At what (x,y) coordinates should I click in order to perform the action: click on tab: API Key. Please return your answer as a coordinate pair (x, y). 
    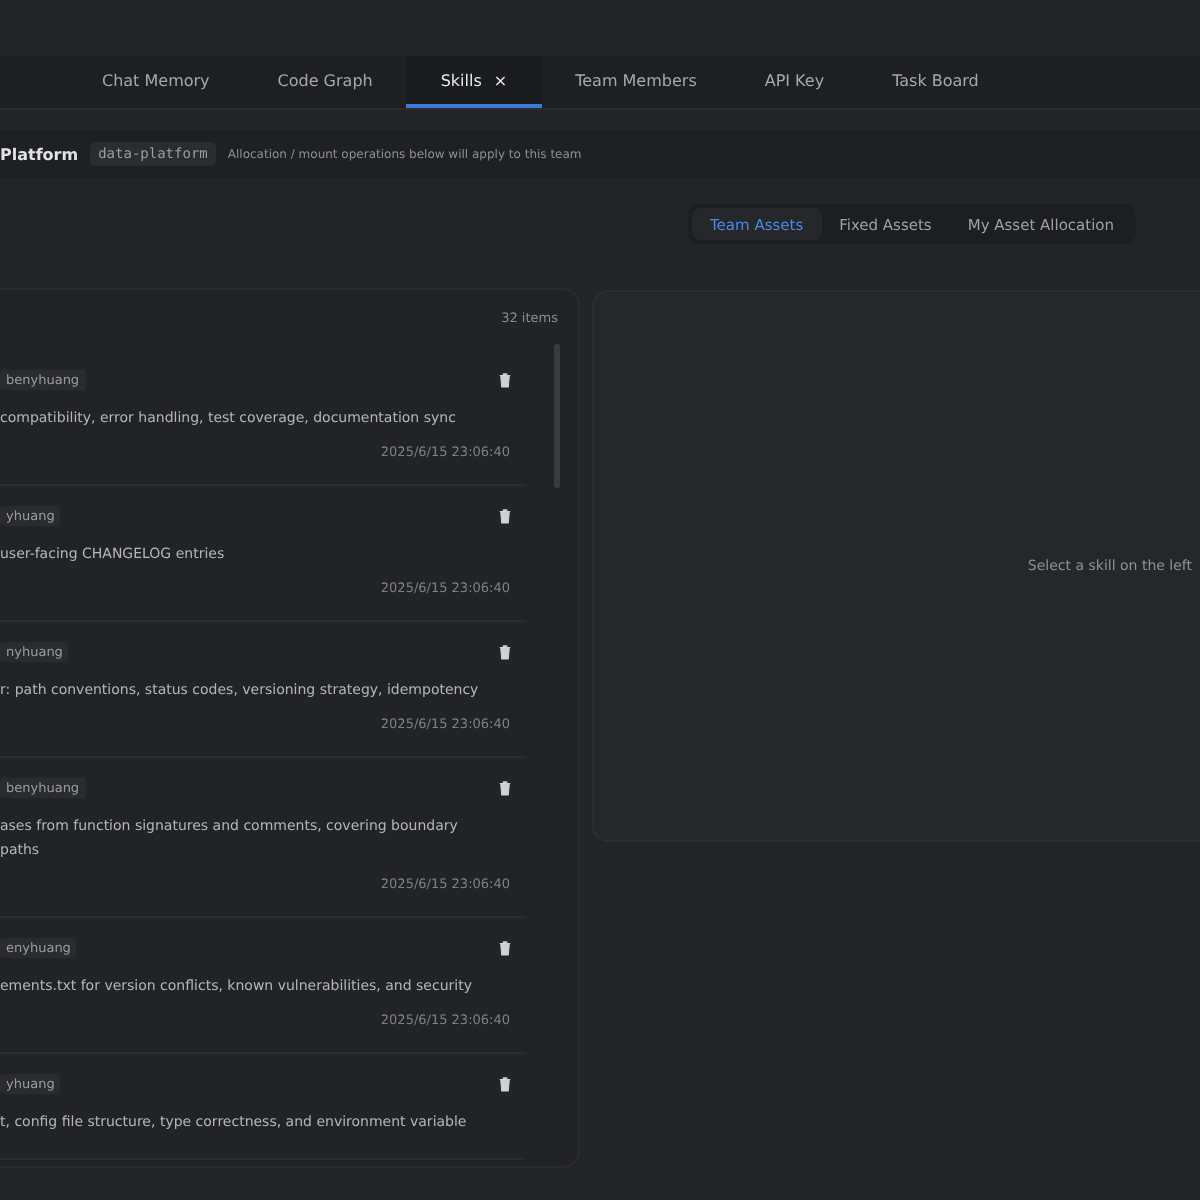
    Looking at the image, I should click on (794, 82).